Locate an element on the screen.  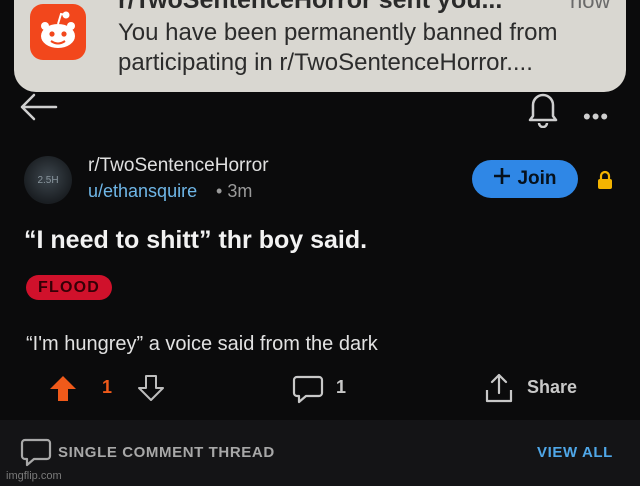
upvote-arrow-icon is located at coordinates (63, 390).